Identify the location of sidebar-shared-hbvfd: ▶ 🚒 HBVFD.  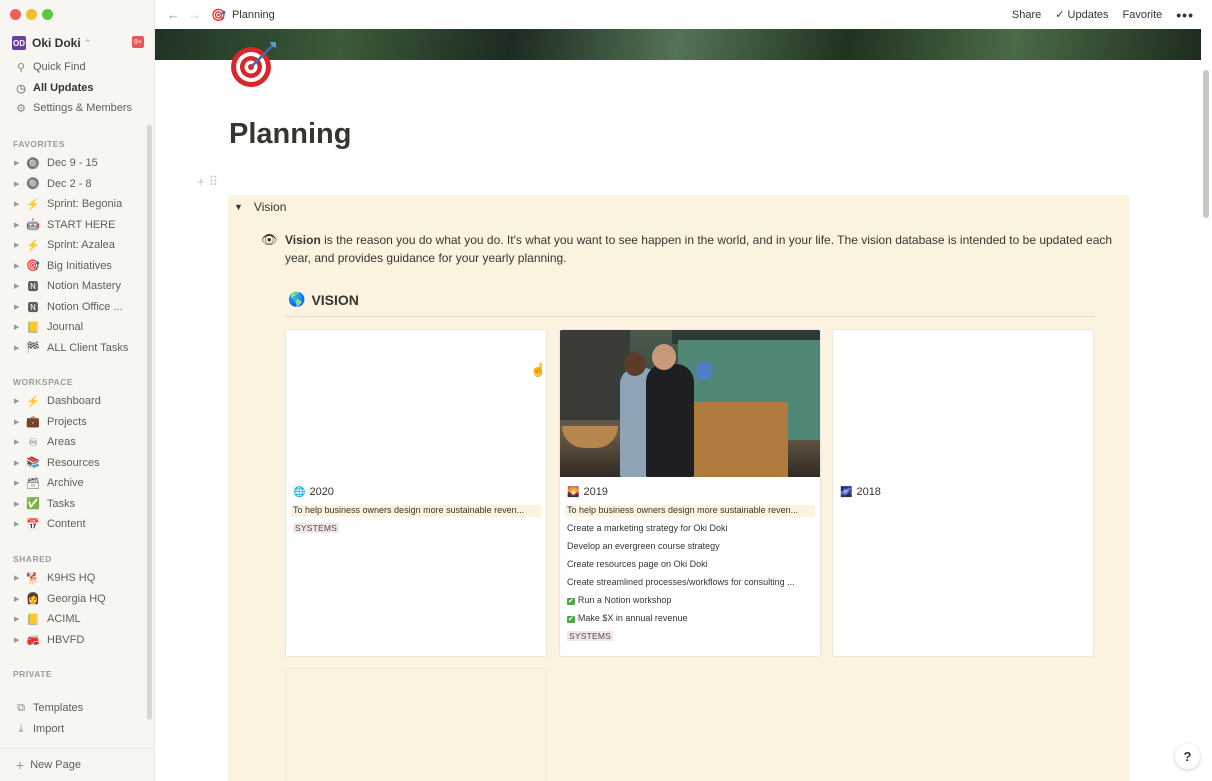
(79, 640).